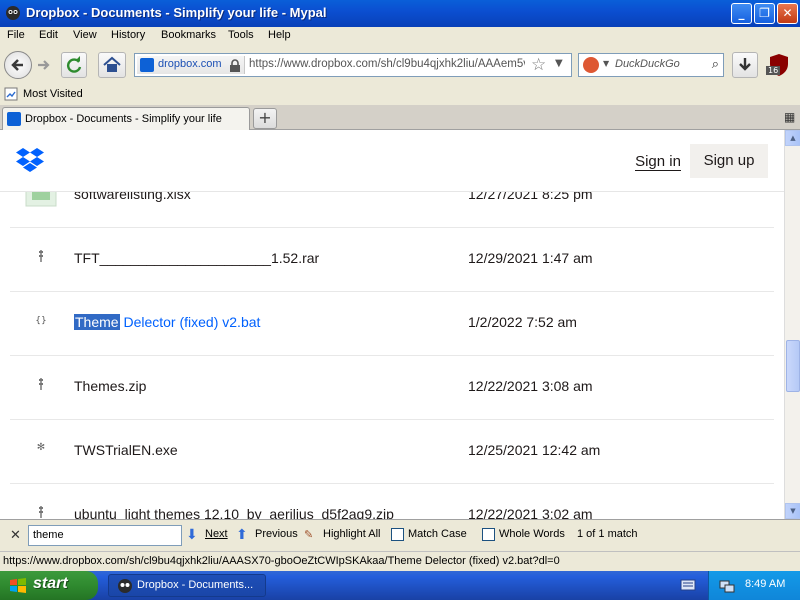  Describe the element at coordinates (787, 13) in the screenshot. I see `close-button: ✕` at that location.